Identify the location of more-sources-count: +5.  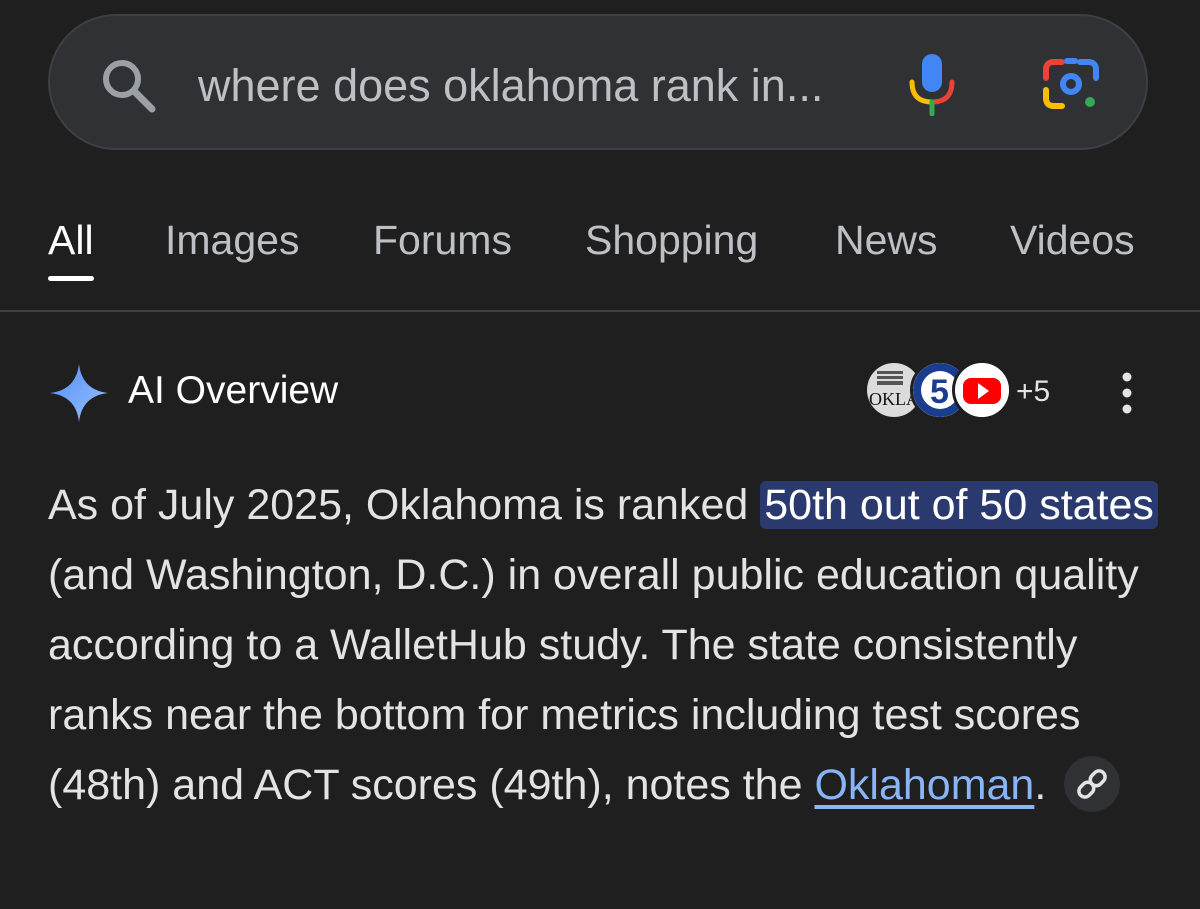
(1033, 392).